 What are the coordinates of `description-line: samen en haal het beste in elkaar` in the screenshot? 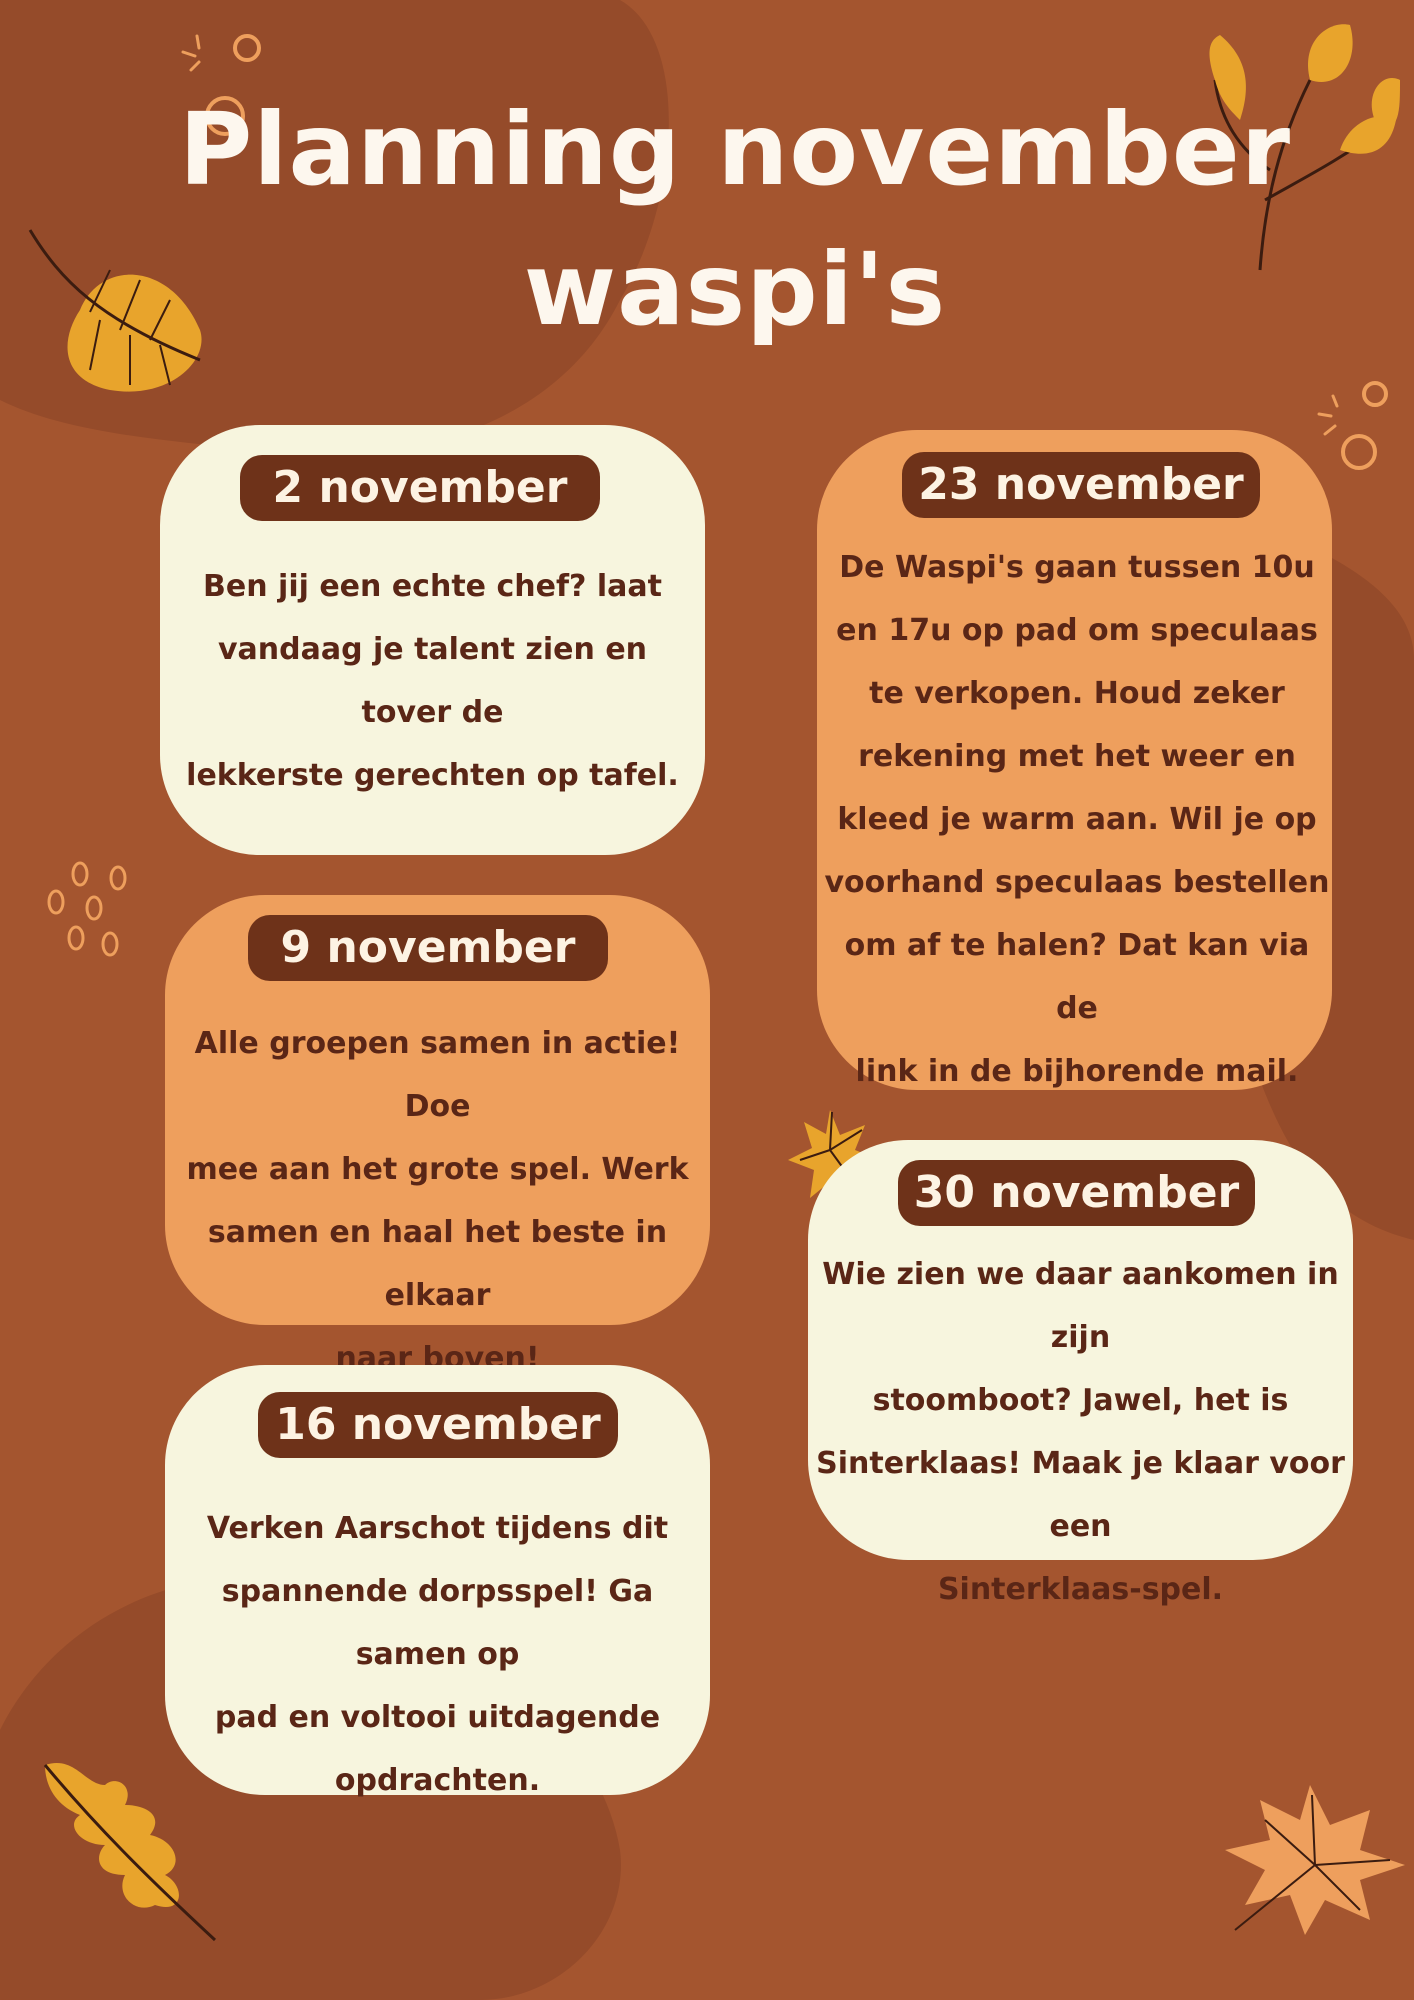 It's located at (437, 1264).